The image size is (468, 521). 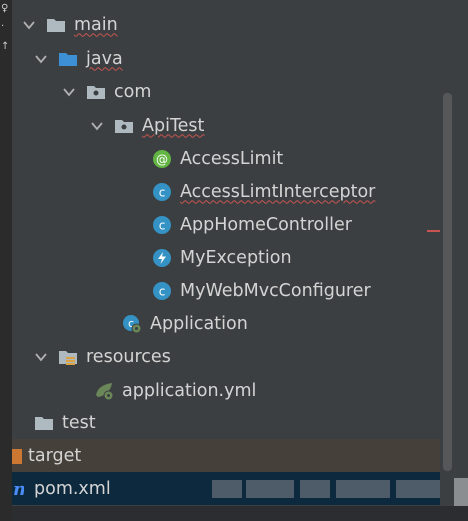 What do you see at coordinates (240, 513) in the screenshot?
I see `bottom-cutoff-row` at bounding box center [240, 513].